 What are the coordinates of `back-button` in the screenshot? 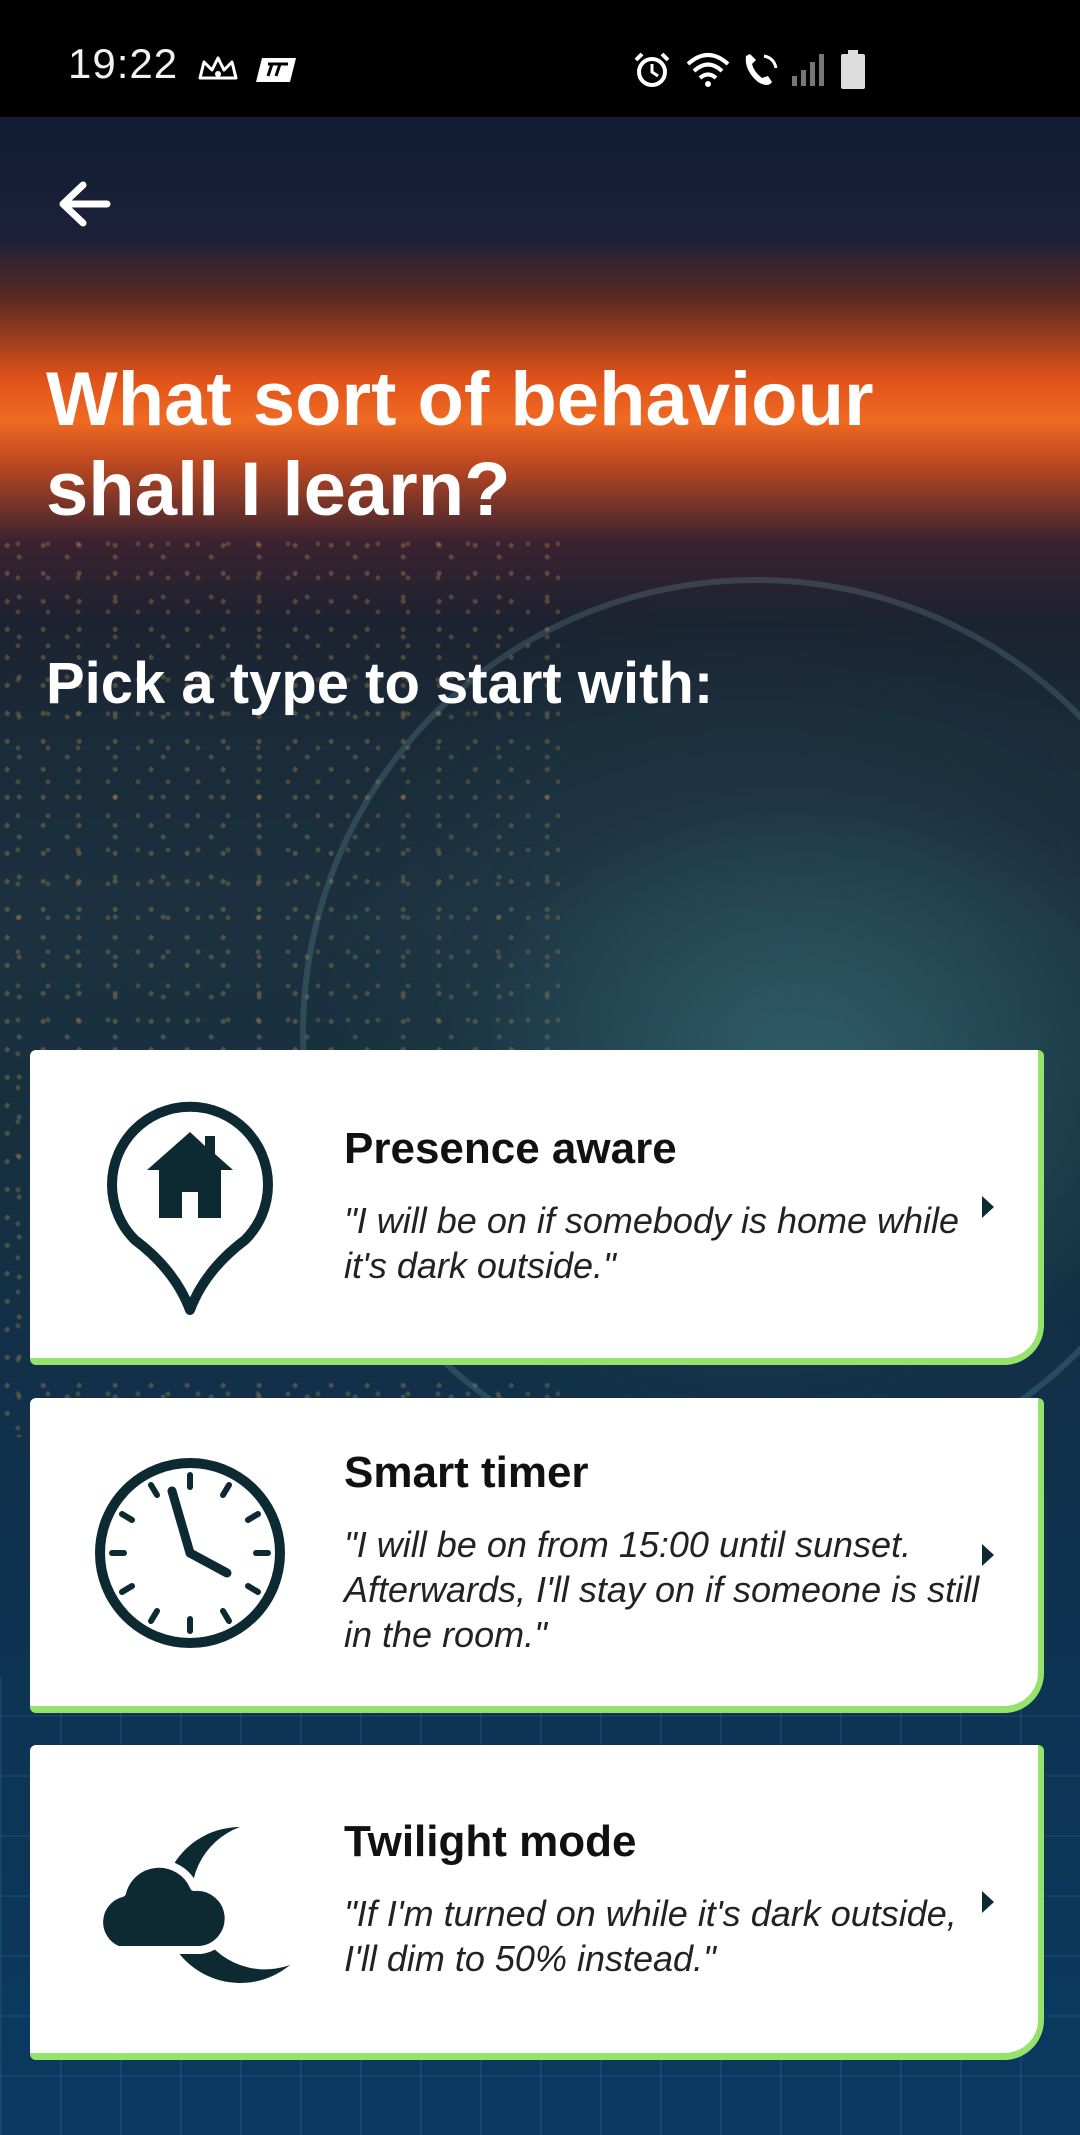 It's located at (84, 204).